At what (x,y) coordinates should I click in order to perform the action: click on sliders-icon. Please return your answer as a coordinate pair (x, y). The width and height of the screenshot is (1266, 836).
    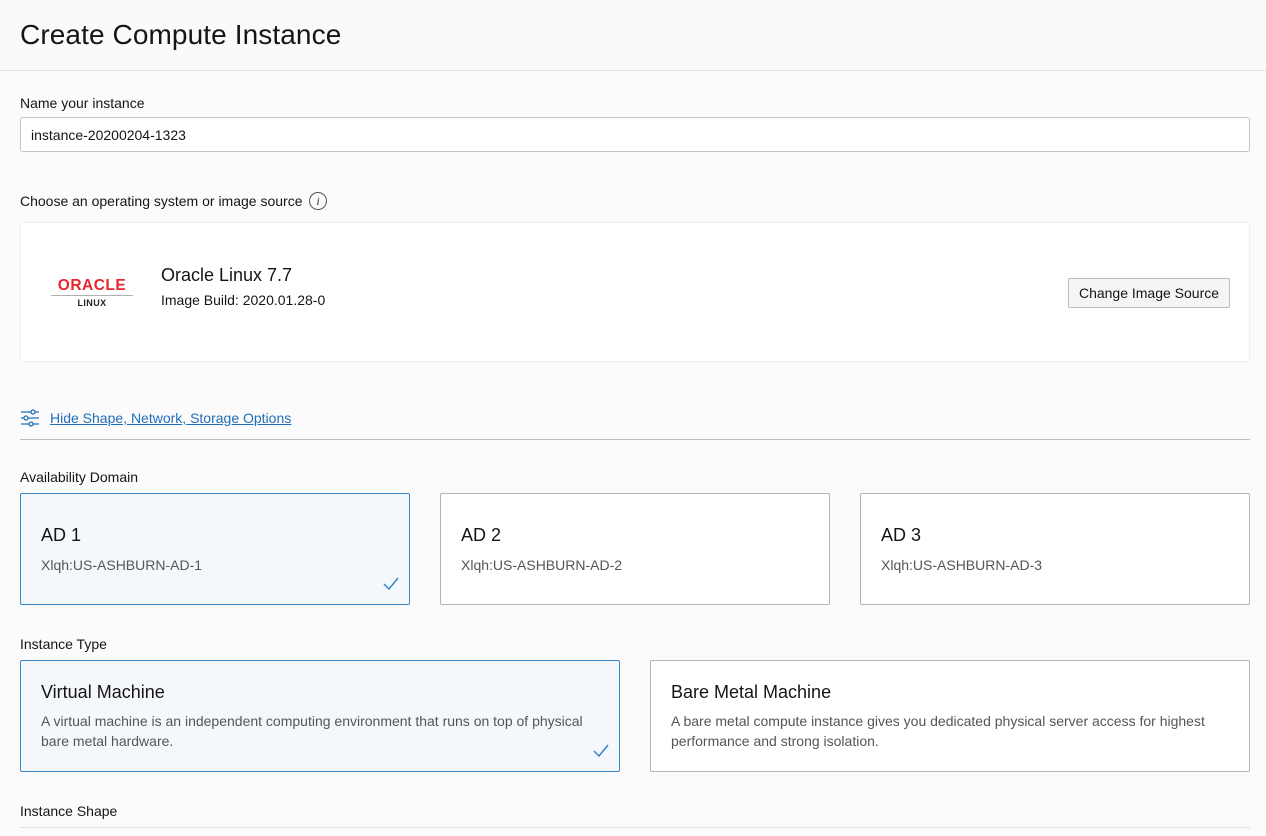
    Looking at the image, I should click on (30, 418).